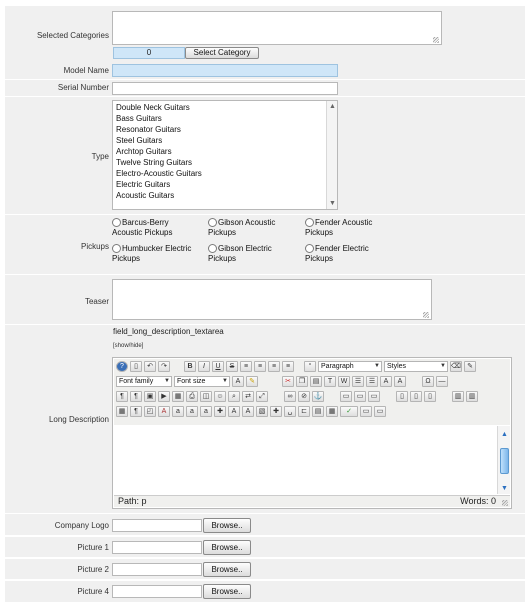 The width and height of the screenshot is (532, 616). I want to click on split-cells-icon: ▥, so click(458, 396).